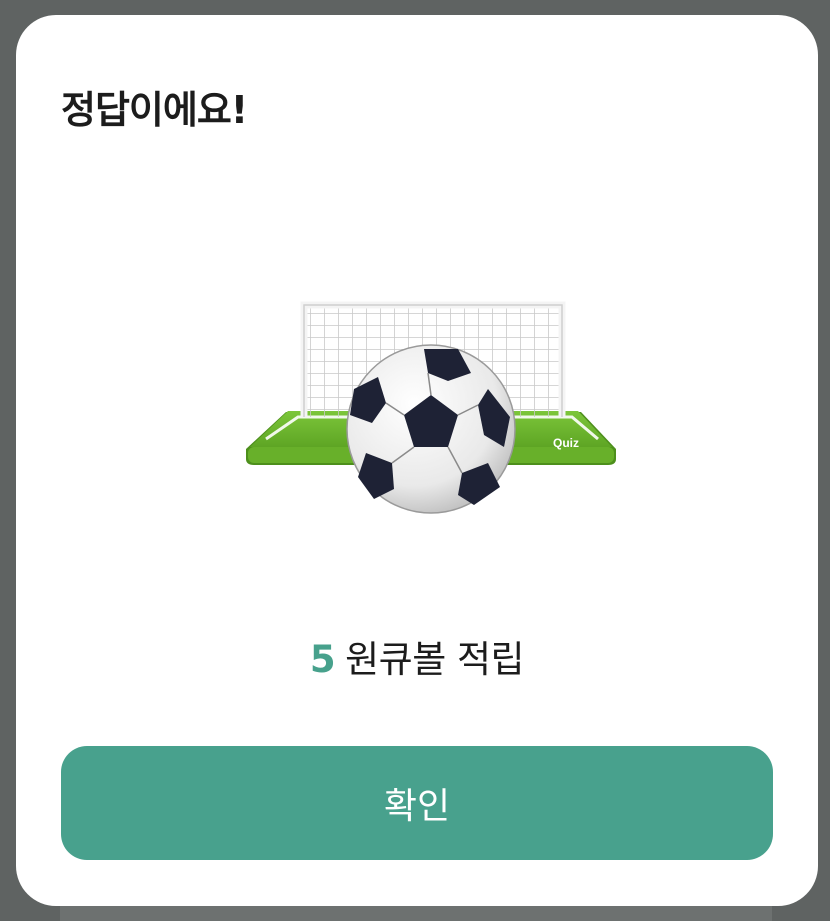 The height and width of the screenshot is (921, 830). Describe the element at coordinates (417, 803) in the screenshot. I see `confirm-button: 확인` at that location.